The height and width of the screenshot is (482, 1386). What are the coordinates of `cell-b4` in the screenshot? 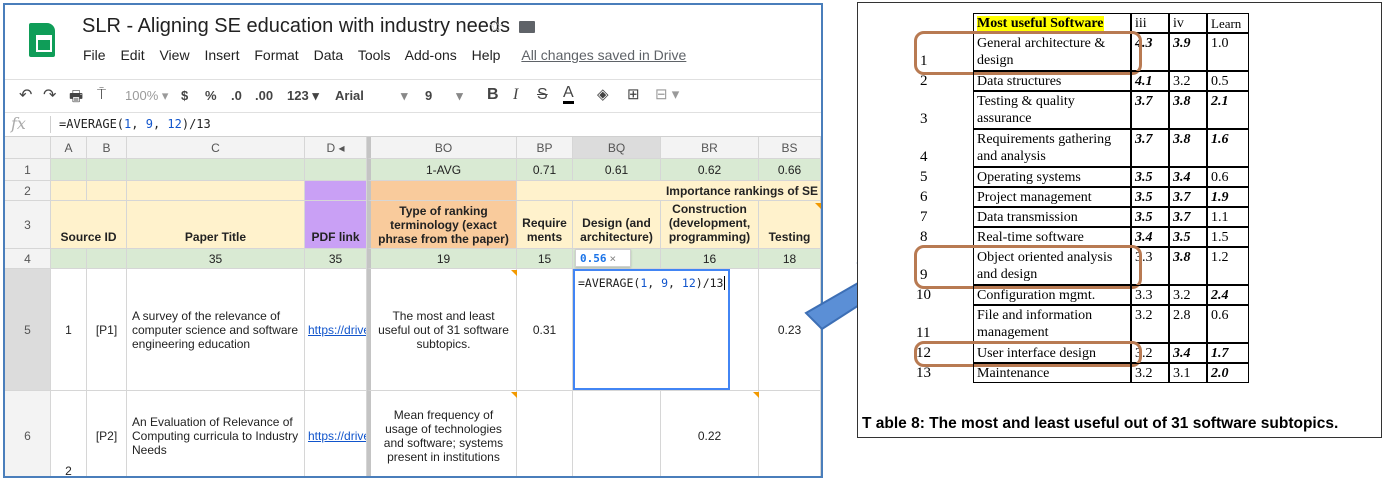 It's located at (107, 259).